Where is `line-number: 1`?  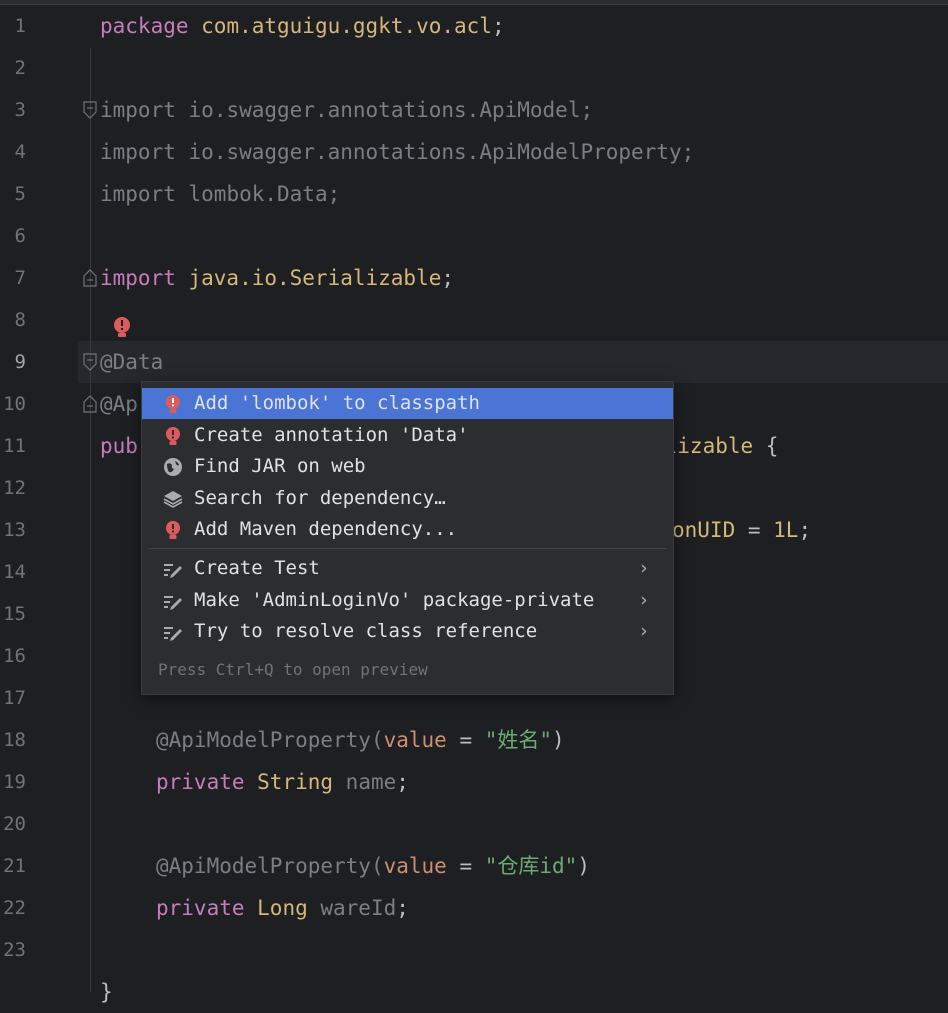
line-number: 1 is located at coordinates (20, 26).